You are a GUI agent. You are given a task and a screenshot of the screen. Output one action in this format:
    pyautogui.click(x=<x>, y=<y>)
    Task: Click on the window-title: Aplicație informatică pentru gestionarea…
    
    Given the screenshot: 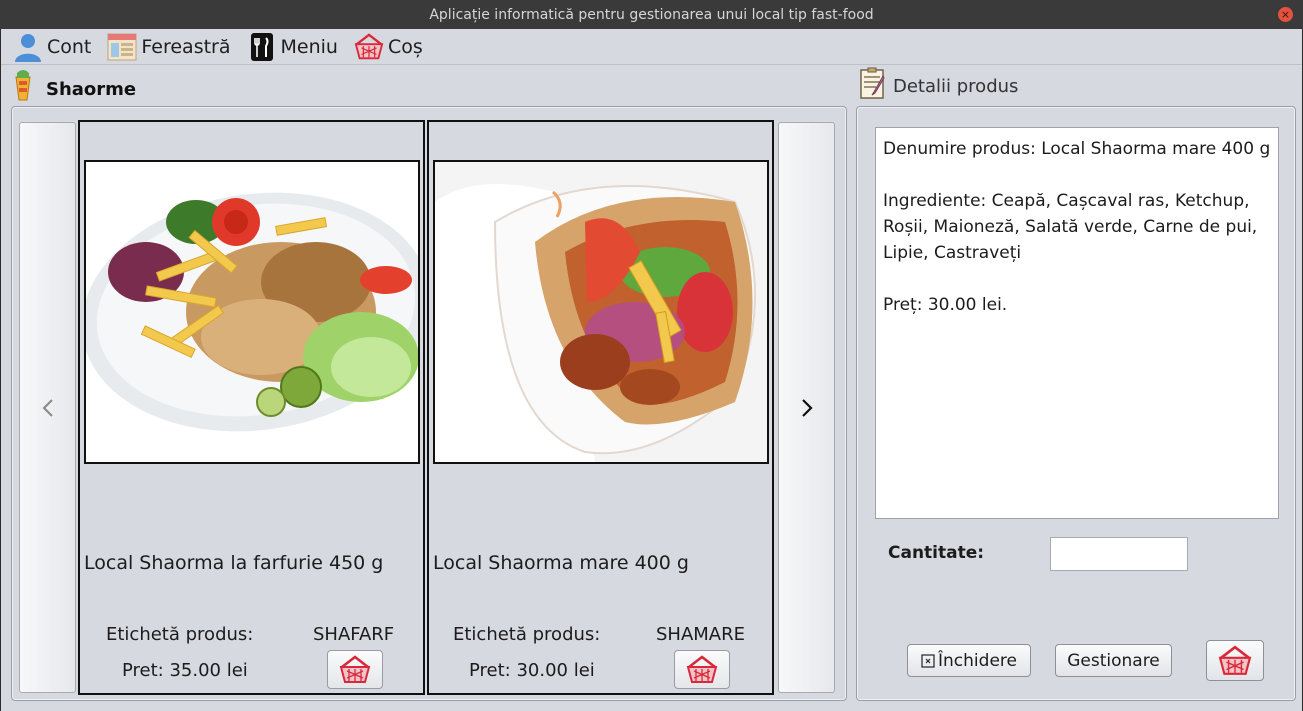 What is the action you would take?
    pyautogui.click(x=651, y=14)
    